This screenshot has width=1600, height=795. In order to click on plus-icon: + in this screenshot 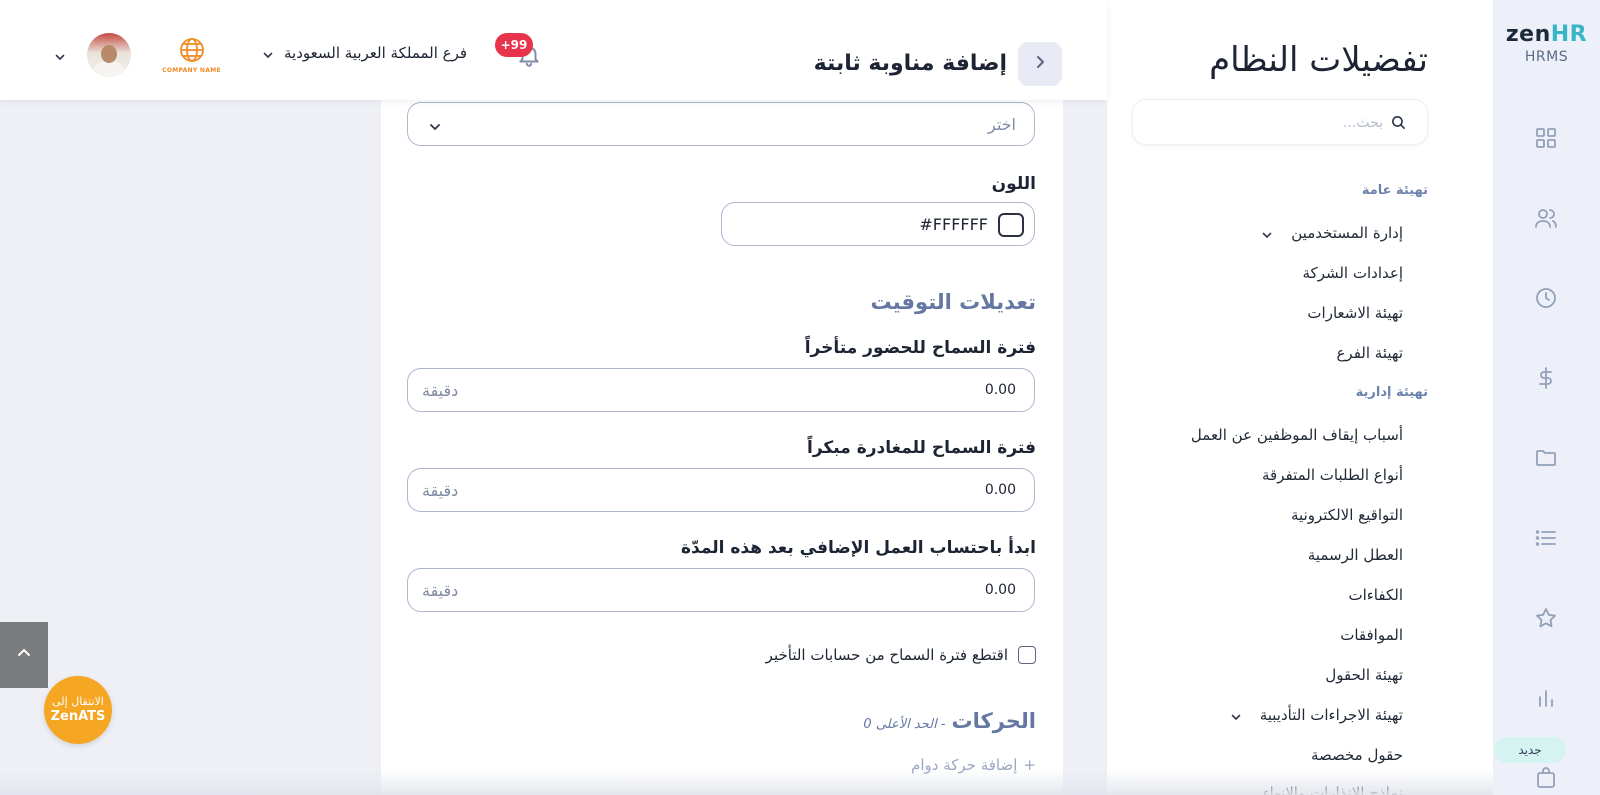, I will do `click(1029, 765)`.